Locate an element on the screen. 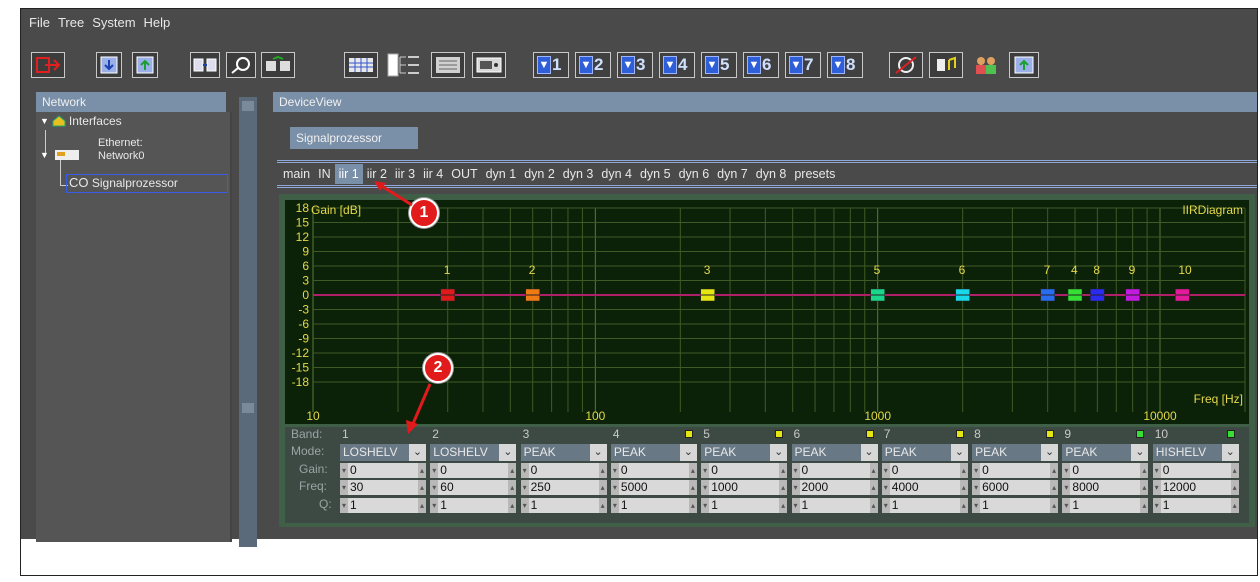  users-button is located at coordinates (986, 65).